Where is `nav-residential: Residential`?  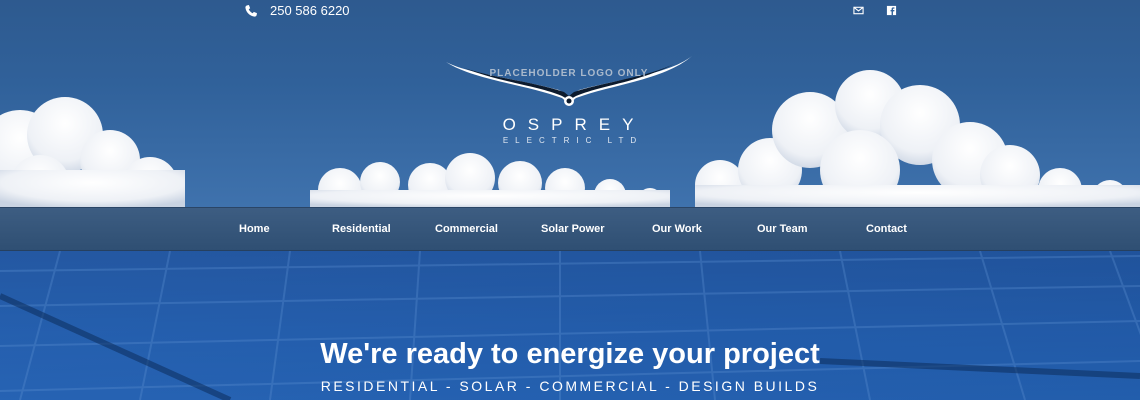
nav-residential: Residential is located at coordinates (361, 229).